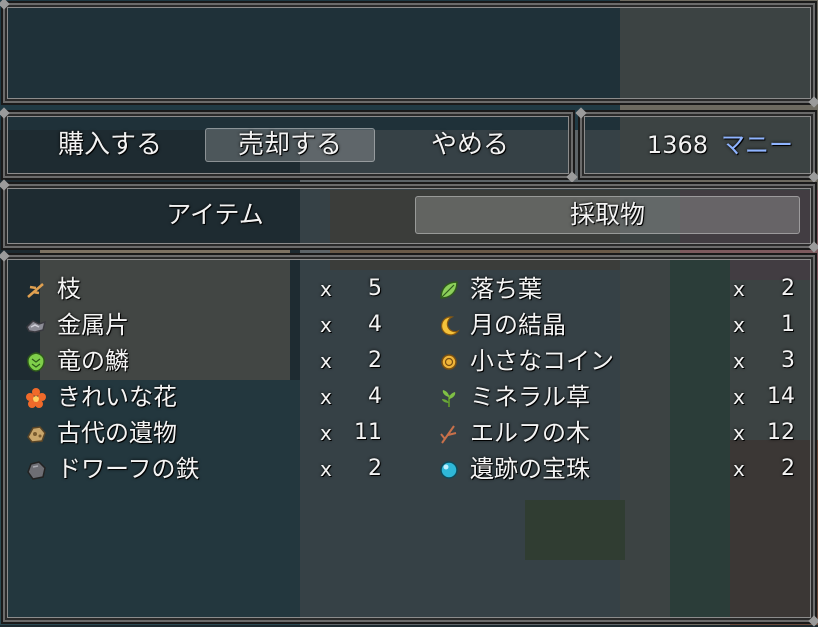 The width and height of the screenshot is (818, 627). Describe the element at coordinates (607, 215) in the screenshot. I see `category-gathered: 採取物` at that location.